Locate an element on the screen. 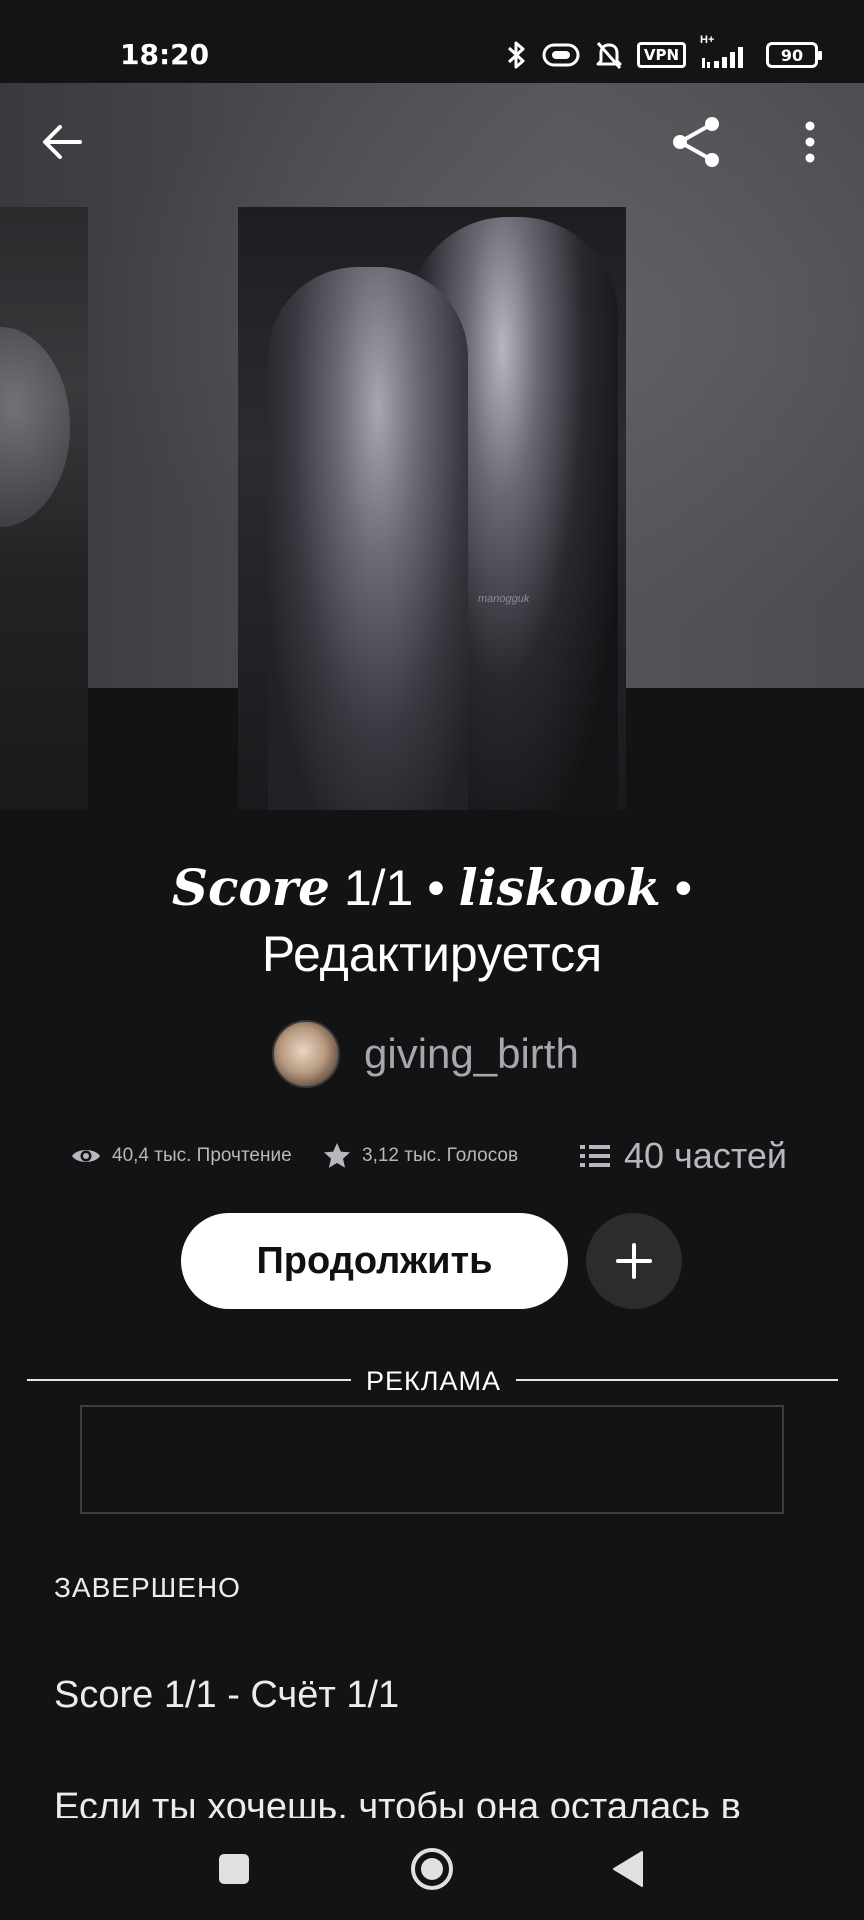 The height and width of the screenshot is (1920, 864). description-text: Если ты хочешь, чтобы она осталась в is located at coordinates (397, 1802).